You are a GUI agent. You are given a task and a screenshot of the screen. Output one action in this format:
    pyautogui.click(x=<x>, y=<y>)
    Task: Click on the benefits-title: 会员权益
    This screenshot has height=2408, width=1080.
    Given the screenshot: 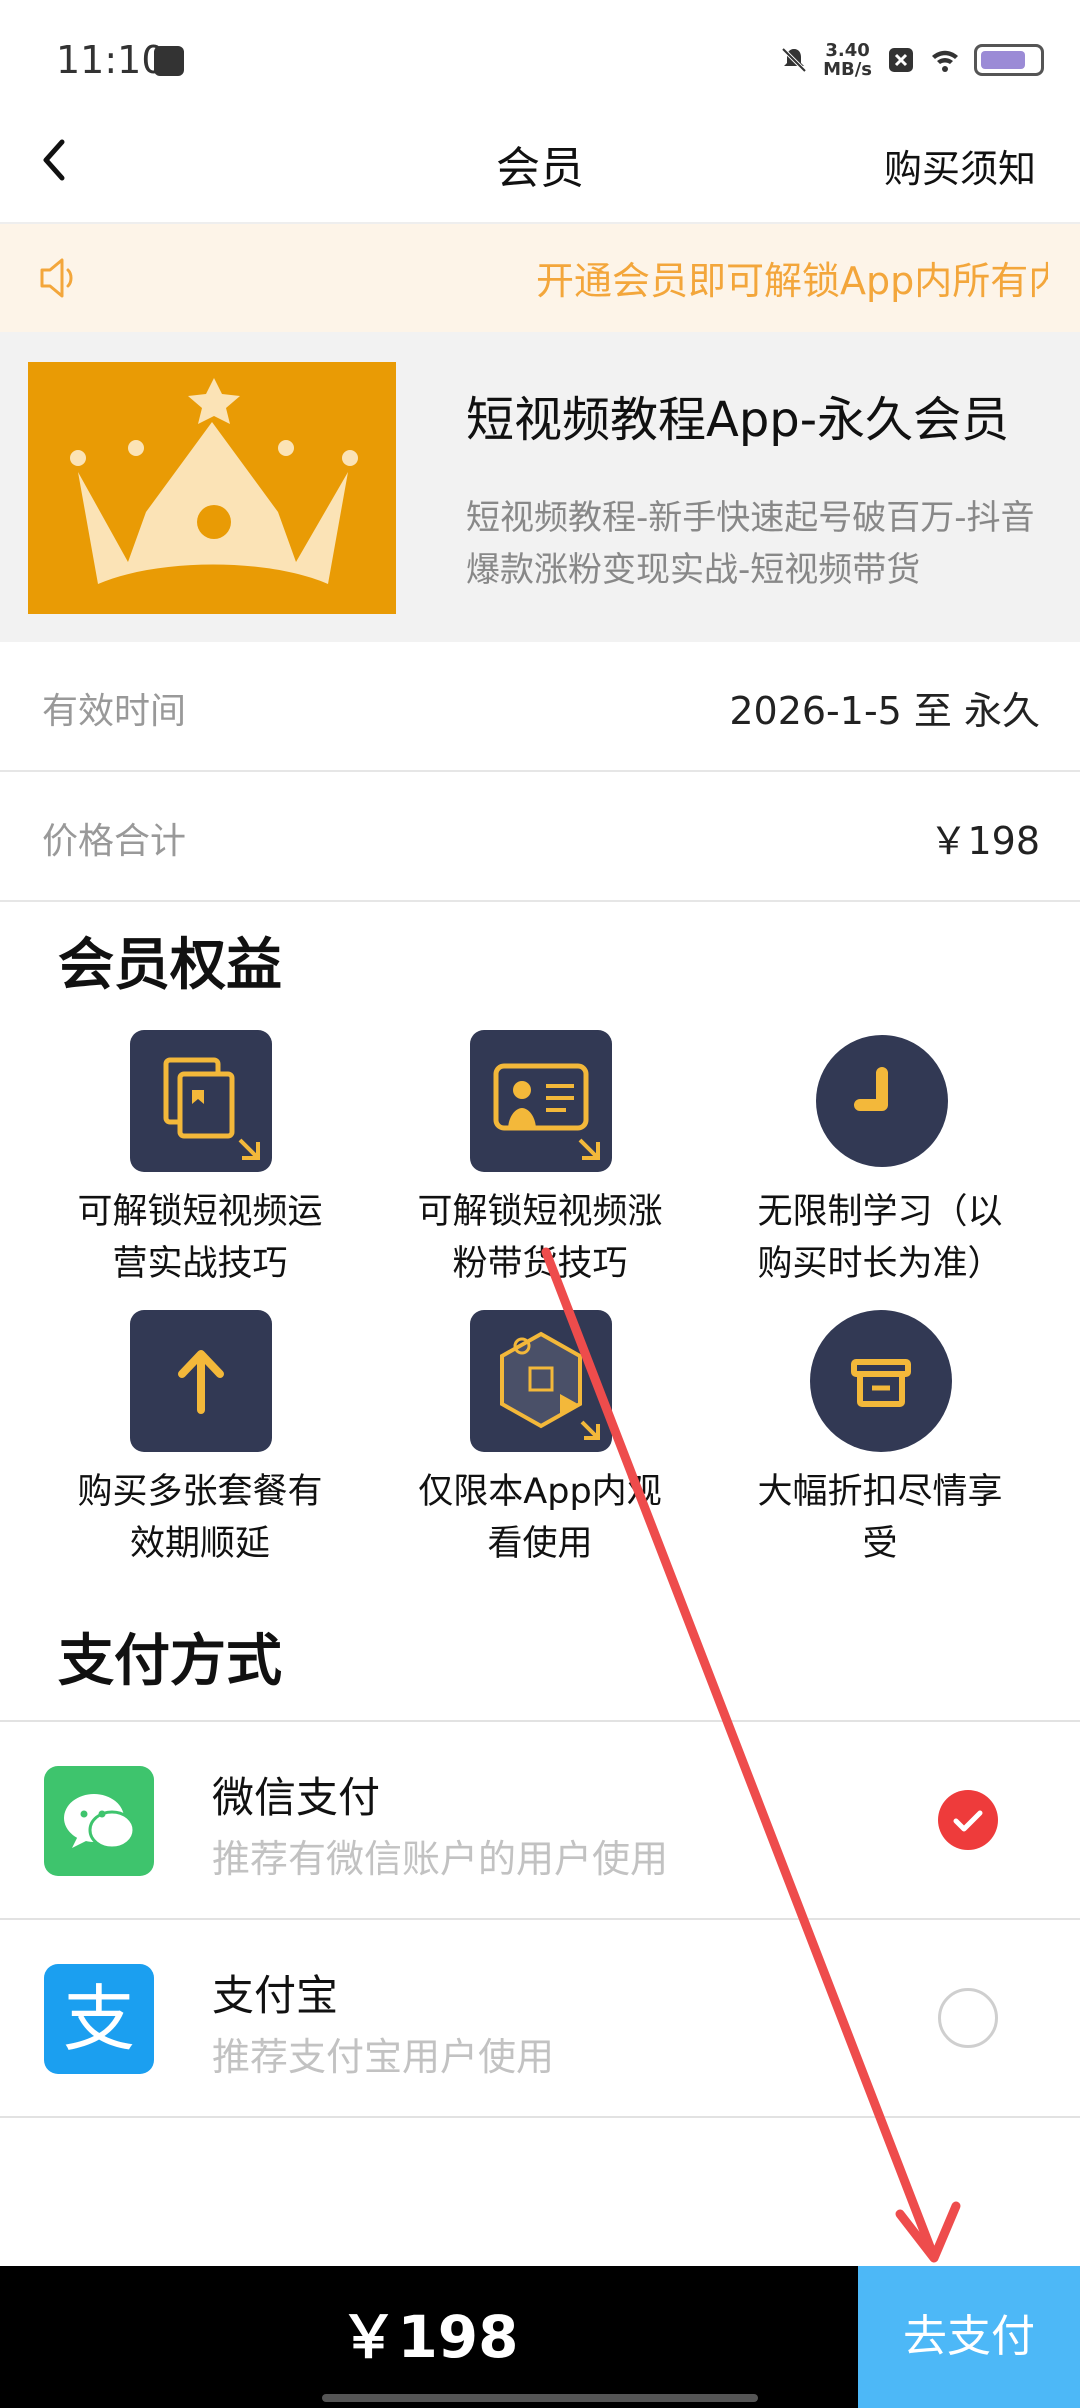 What is the action you would take?
    pyautogui.click(x=170, y=965)
    